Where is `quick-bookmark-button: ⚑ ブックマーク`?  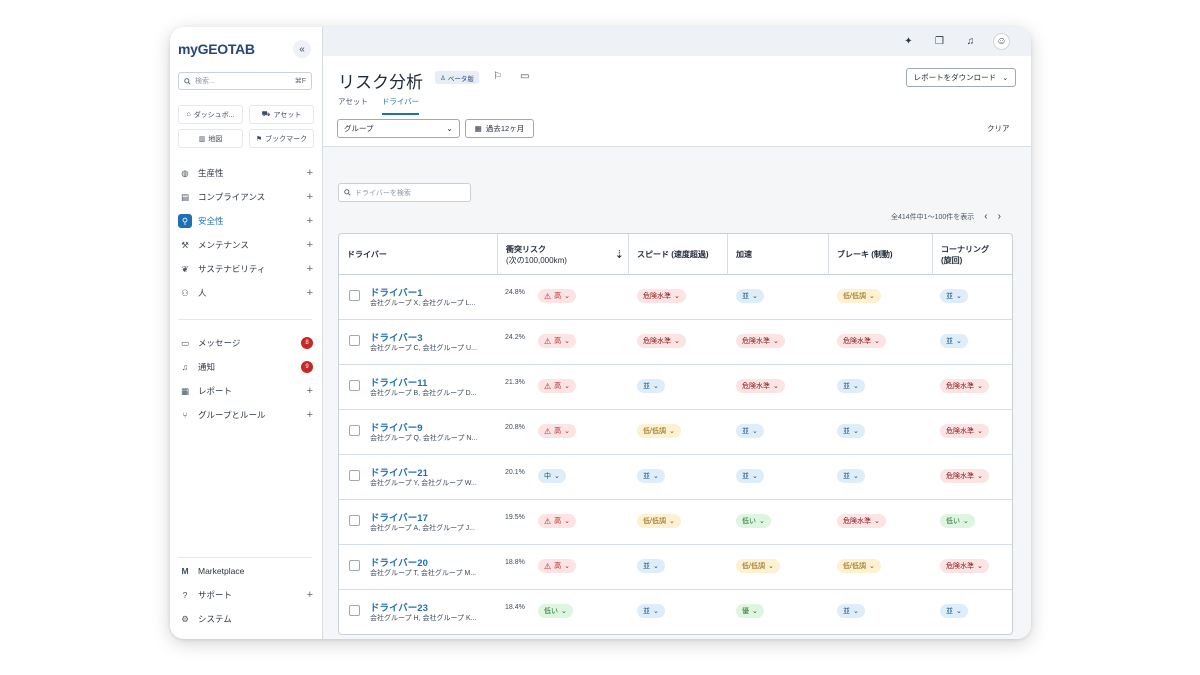
quick-bookmark-button: ⚑ ブックマーク is located at coordinates (281, 138).